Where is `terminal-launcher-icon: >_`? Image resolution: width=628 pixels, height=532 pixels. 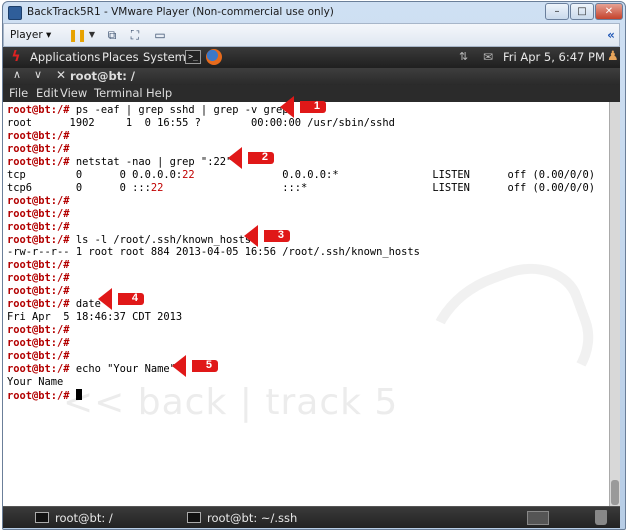 terminal-launcher-icon: >_ is located at coordinates (193, 57).